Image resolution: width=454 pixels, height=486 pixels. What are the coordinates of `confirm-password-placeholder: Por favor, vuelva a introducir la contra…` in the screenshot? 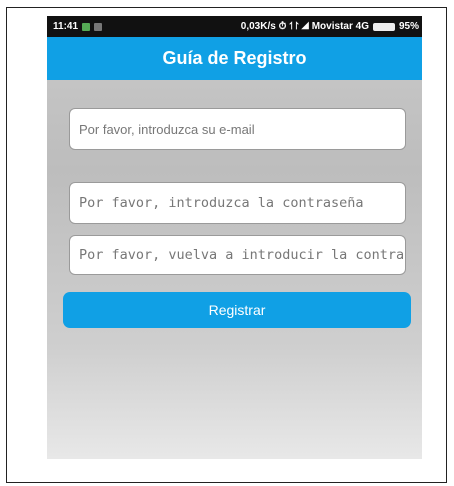 It's located at (242, 255).